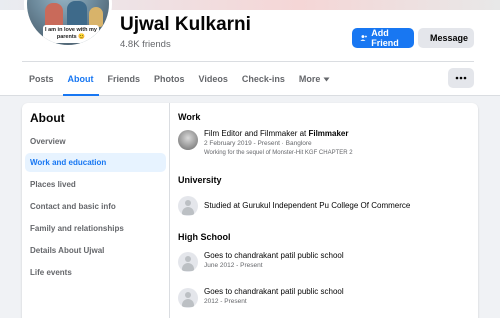  What do you see at coordinates (41, 79) in the screenshot?
I see `tab-posts: Posts` at bounding box center [41, 79].